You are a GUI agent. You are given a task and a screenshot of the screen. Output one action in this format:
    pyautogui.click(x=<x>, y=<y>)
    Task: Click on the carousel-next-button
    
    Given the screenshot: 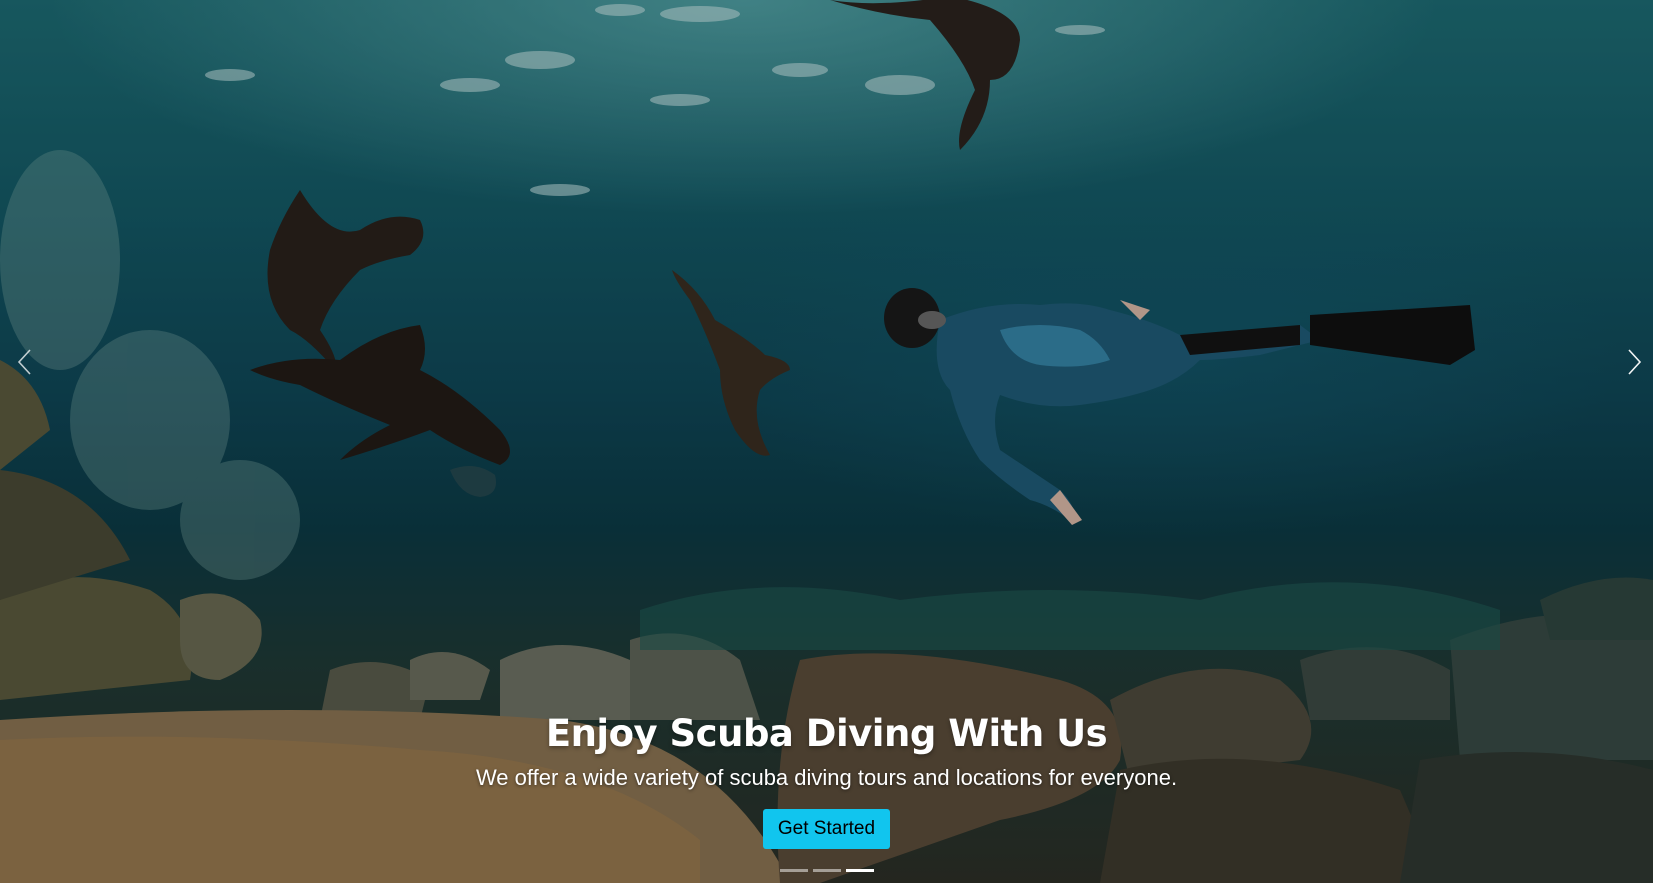 What is the action you would take?
    pyautogui.click(x=1634, y=364)
    